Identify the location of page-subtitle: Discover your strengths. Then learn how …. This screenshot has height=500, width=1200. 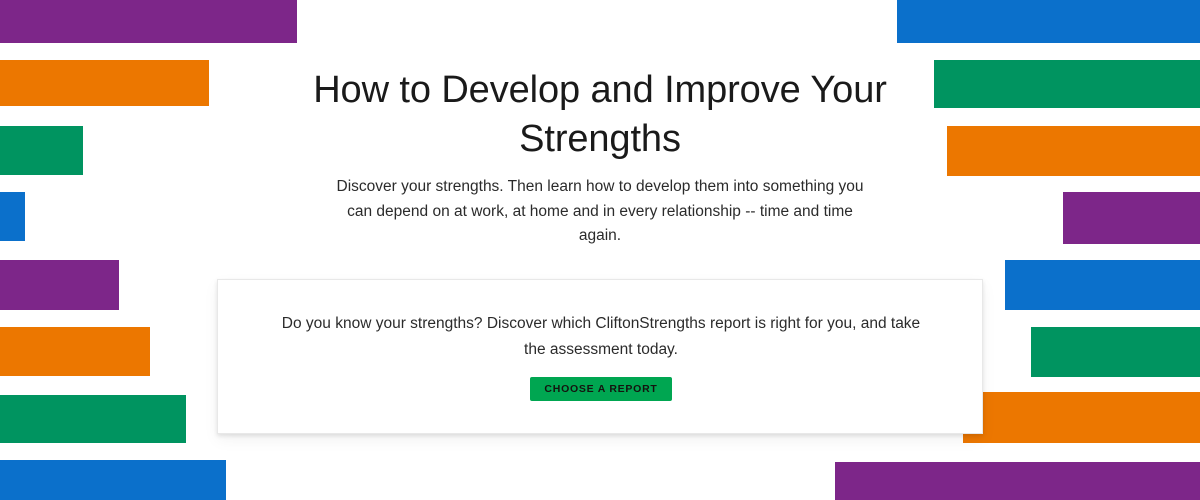
(600, 211).